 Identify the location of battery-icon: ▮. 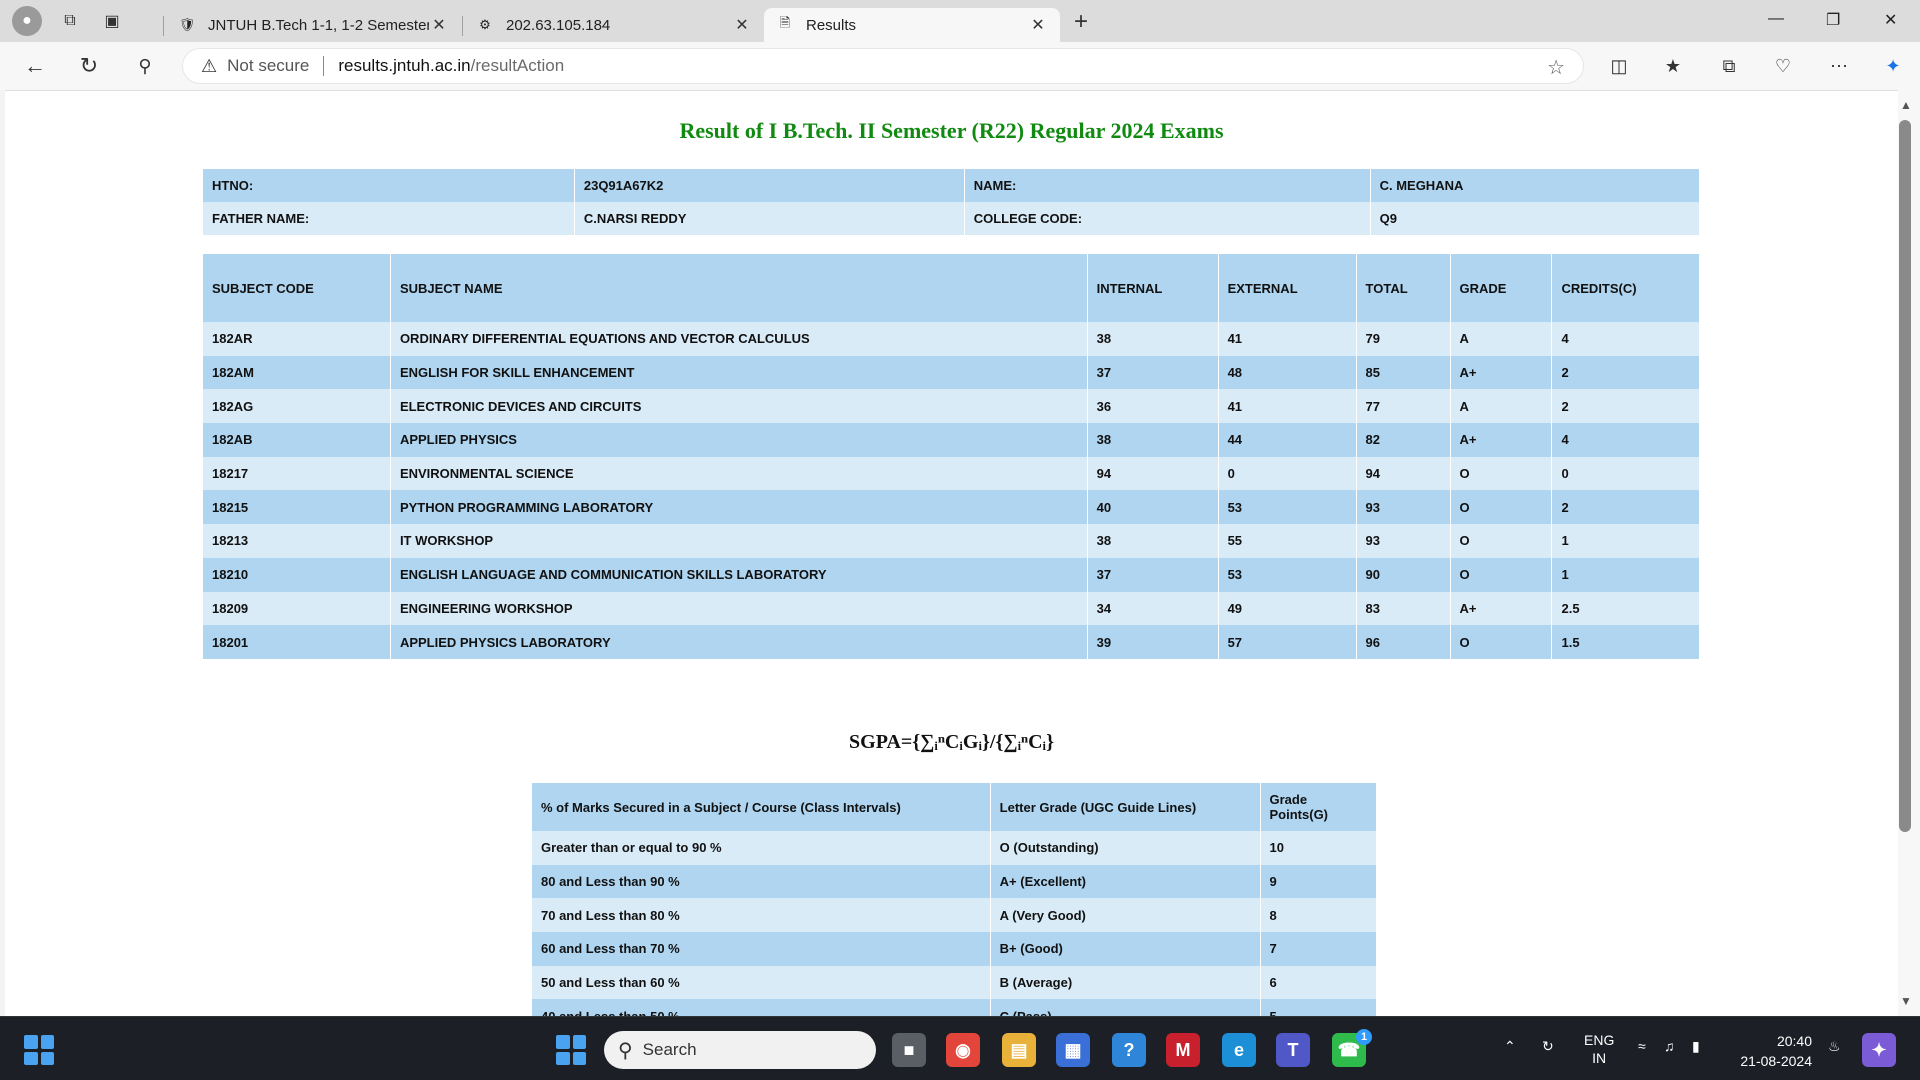
(1696, 1046).